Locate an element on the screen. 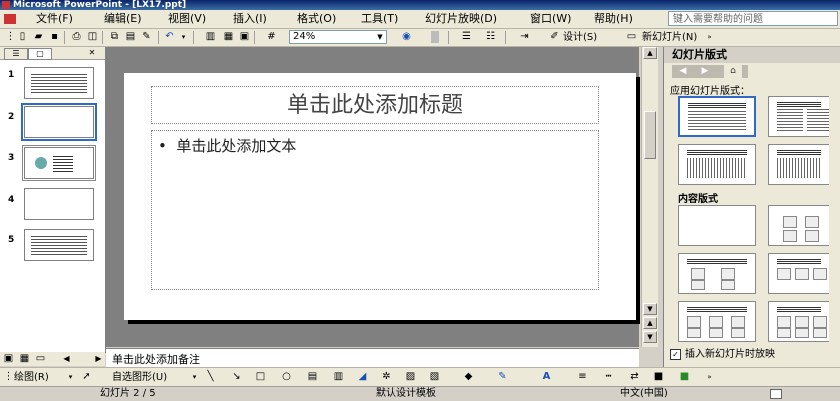  toolbar-options-icon is located at coordinates (435, 37).